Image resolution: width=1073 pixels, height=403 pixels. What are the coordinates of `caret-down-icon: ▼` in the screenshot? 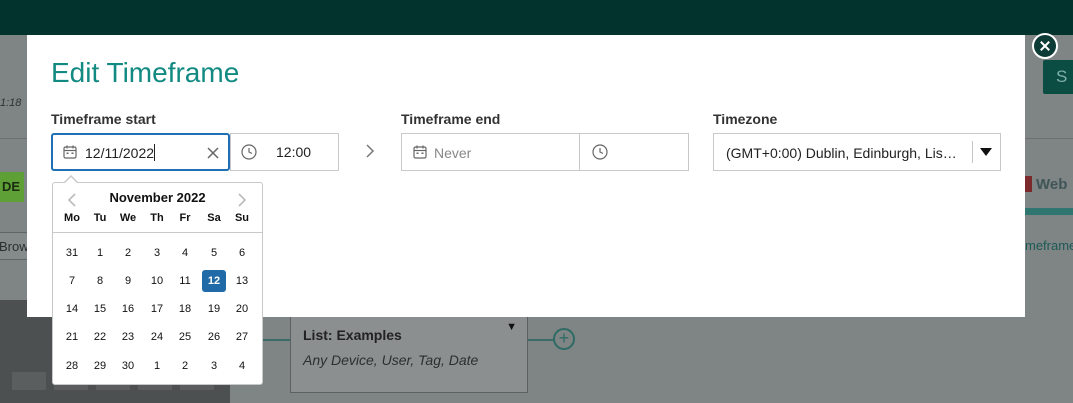 It's located at (511, 327).